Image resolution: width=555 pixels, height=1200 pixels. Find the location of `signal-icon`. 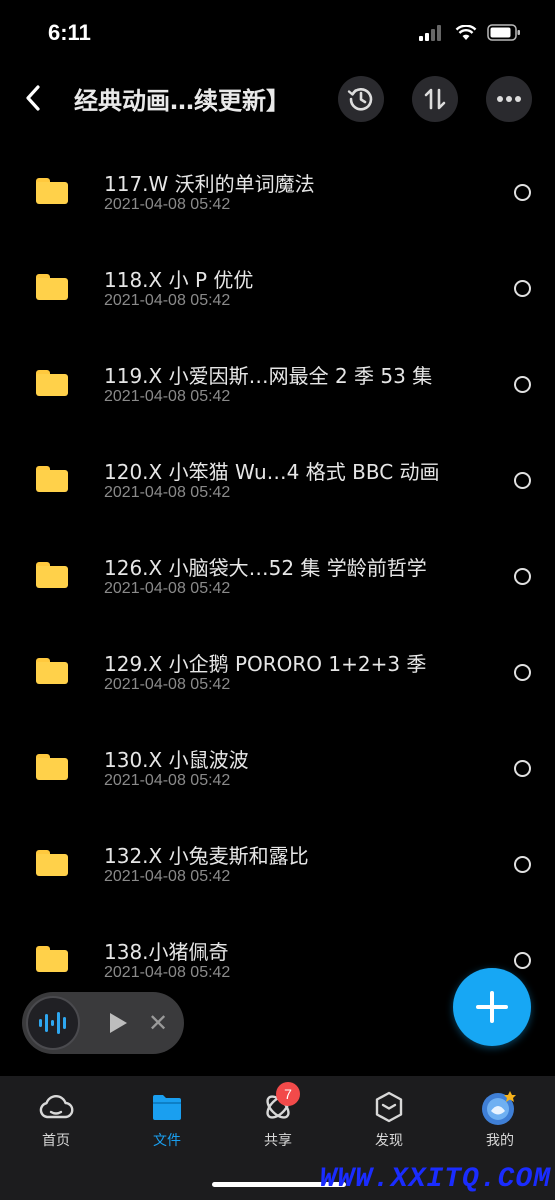

signal-icon is located at coordinates (430, 32).